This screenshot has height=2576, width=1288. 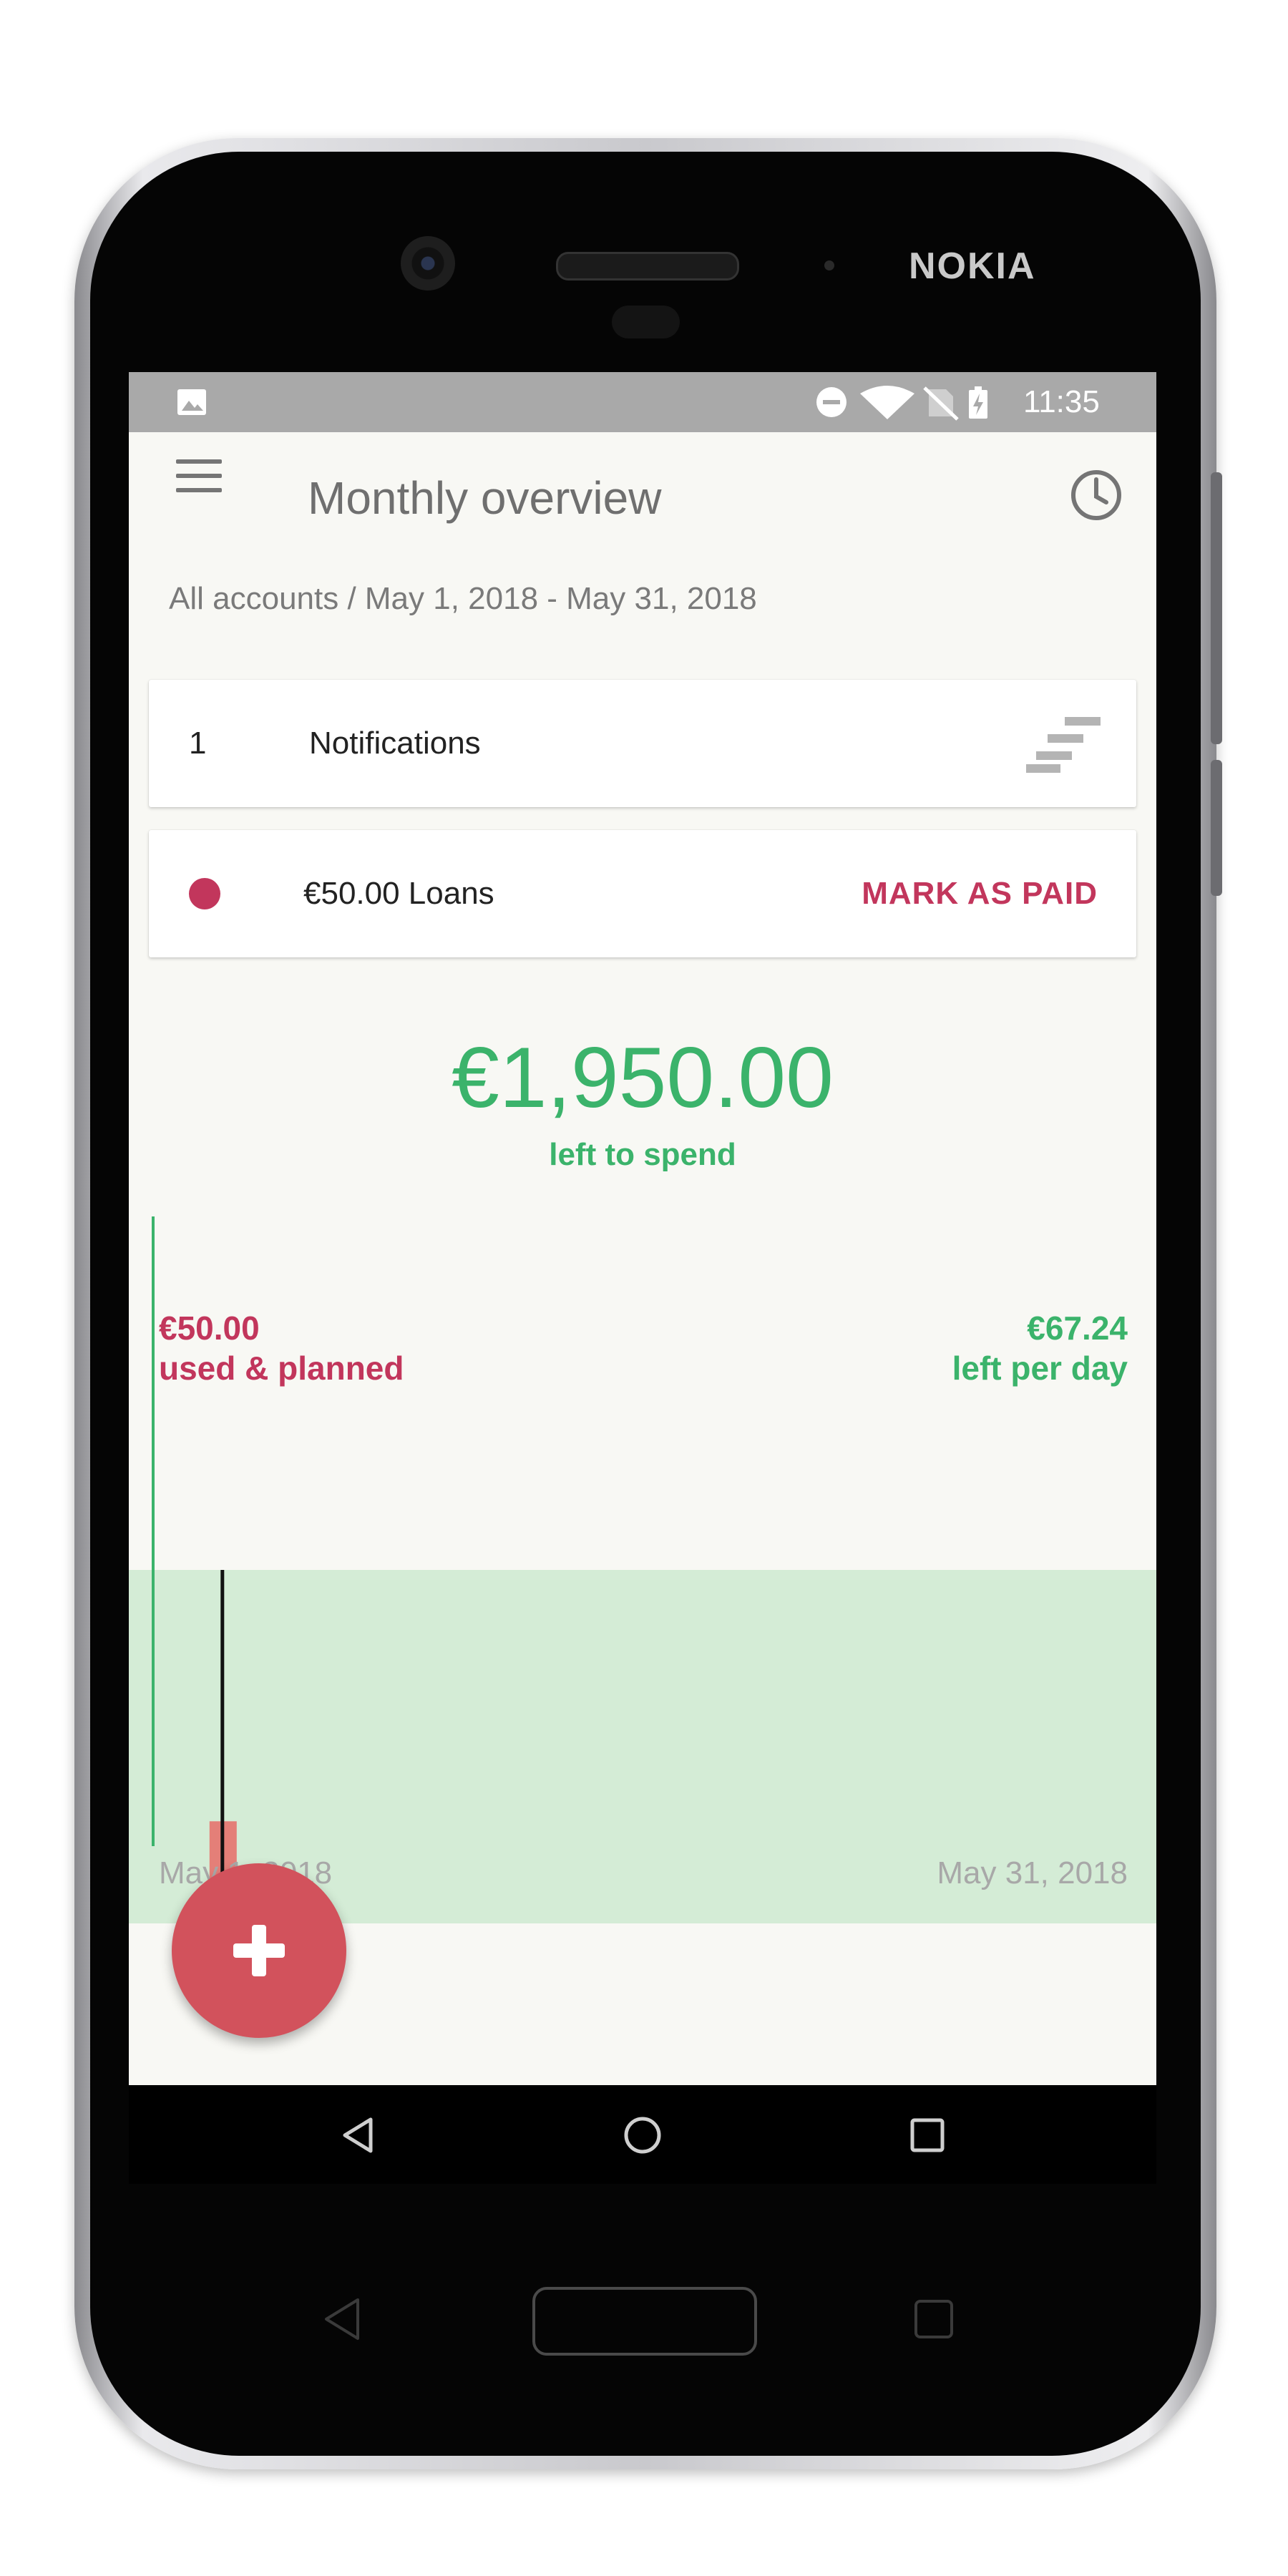 What do you see at coordinates (1096, 495) in the screenshot?
I see `history-icon` at bounding box center [1096, 495].